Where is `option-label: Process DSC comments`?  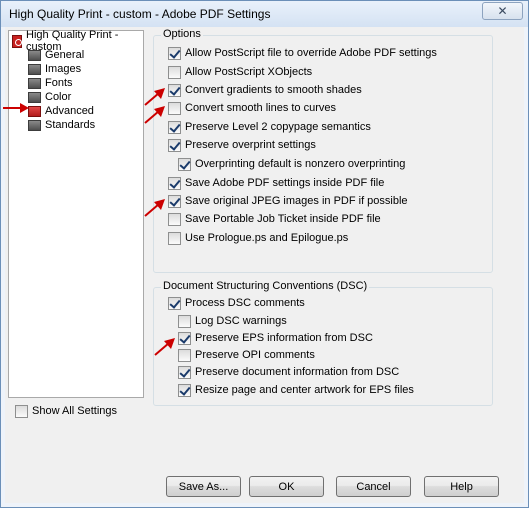 option-label: Process DSC comments is located at coordinates (245, 303).